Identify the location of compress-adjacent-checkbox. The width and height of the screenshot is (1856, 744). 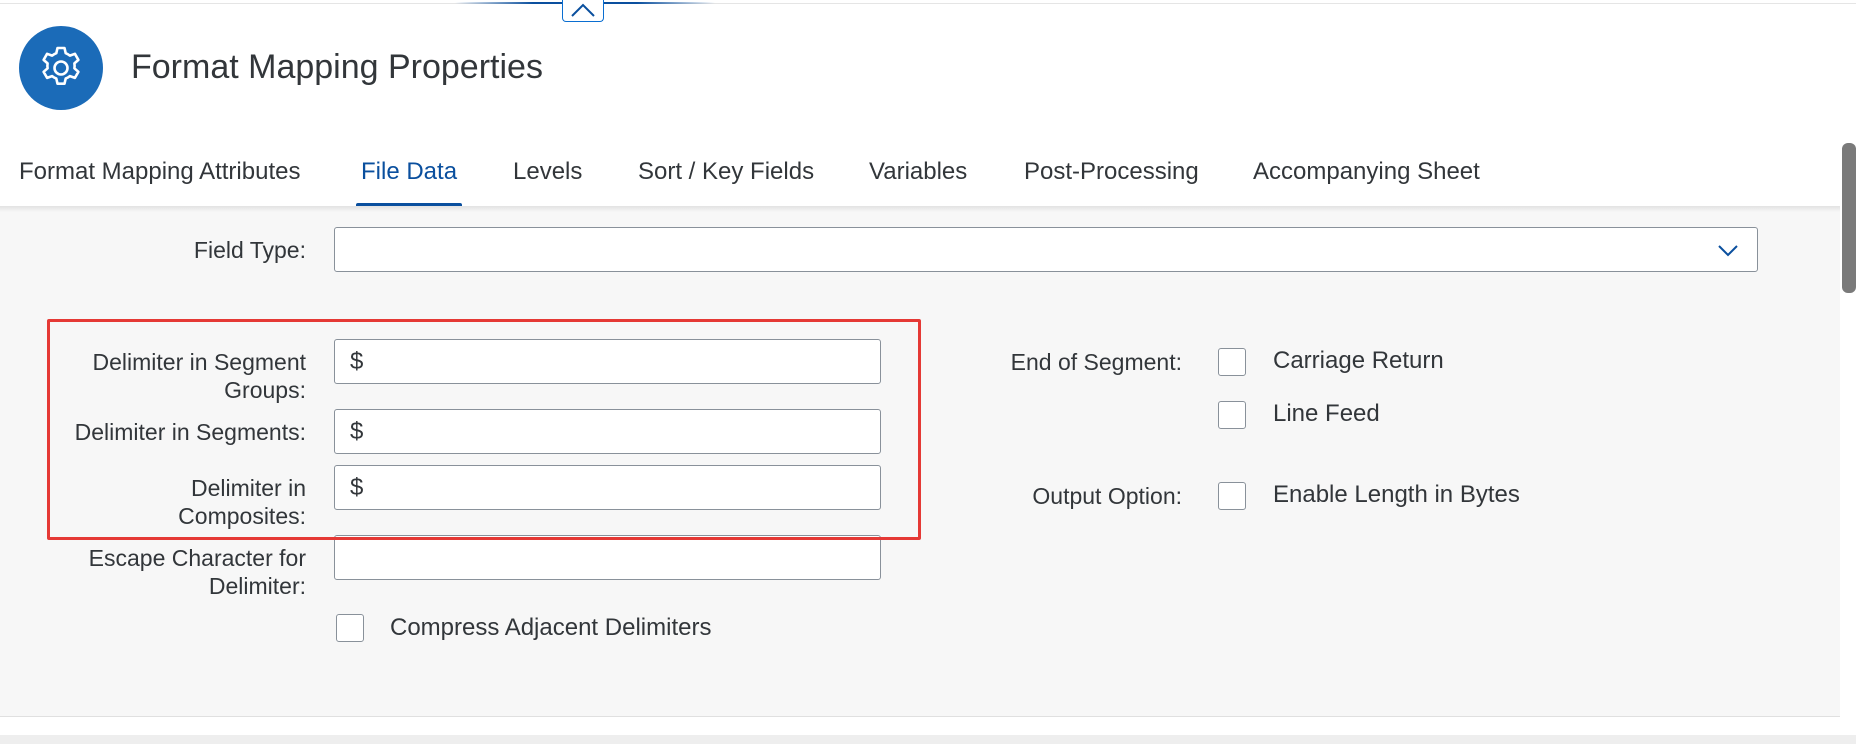
(350, 628).